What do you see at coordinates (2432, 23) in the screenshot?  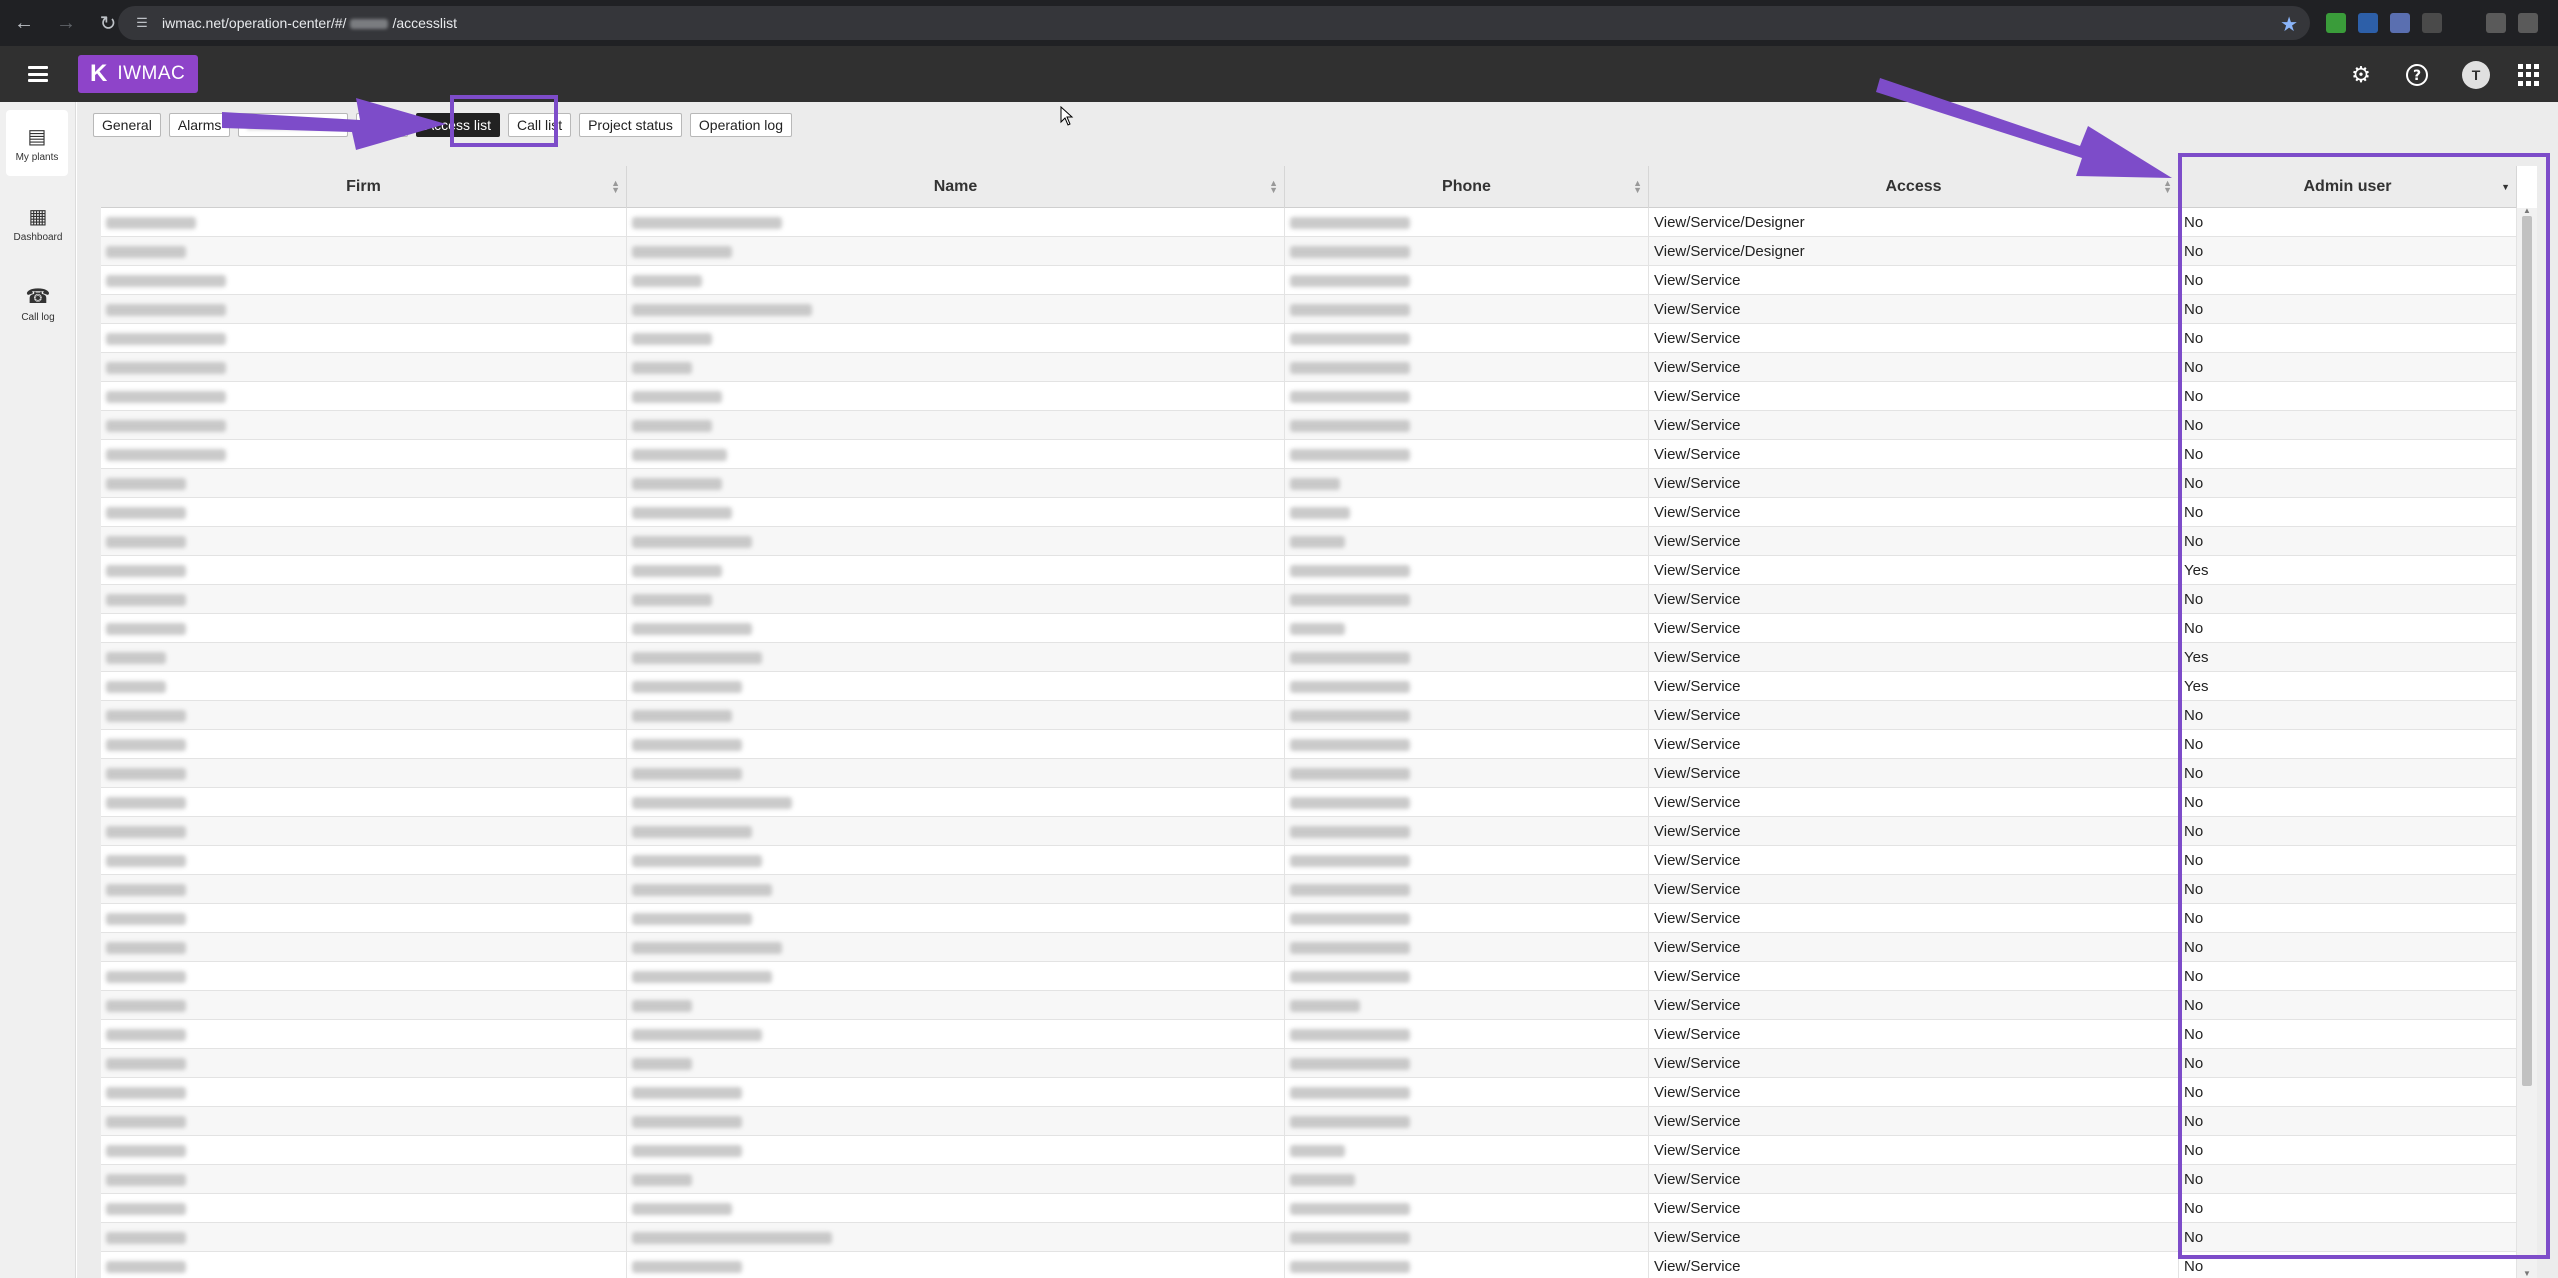 I see `extension-gray-icon` at bounding box center [2432, 23].